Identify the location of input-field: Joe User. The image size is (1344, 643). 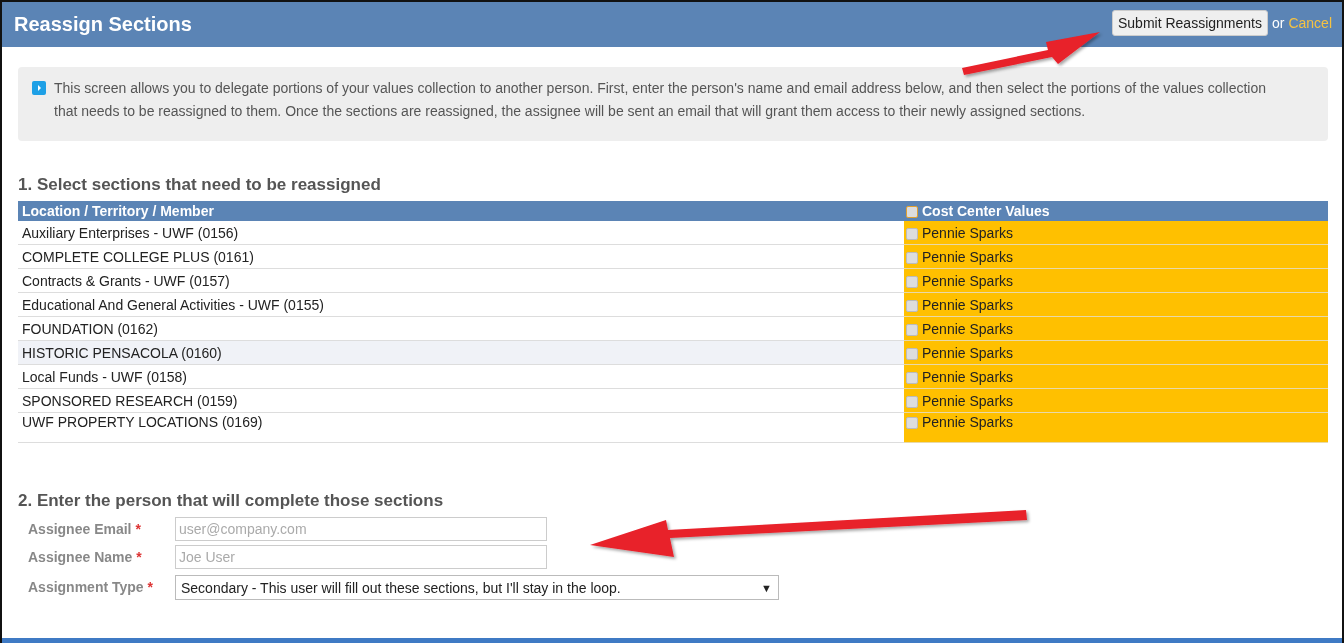
(361, 557).